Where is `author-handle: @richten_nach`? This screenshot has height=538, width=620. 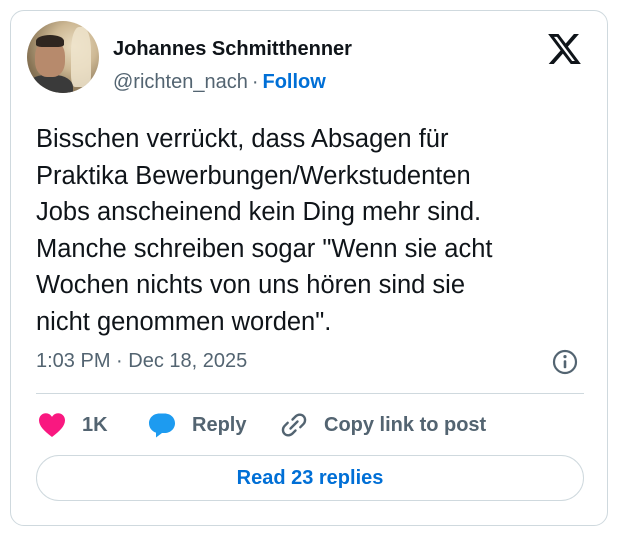
author-handle: @richten_nach is located at coordinates (180, 82).